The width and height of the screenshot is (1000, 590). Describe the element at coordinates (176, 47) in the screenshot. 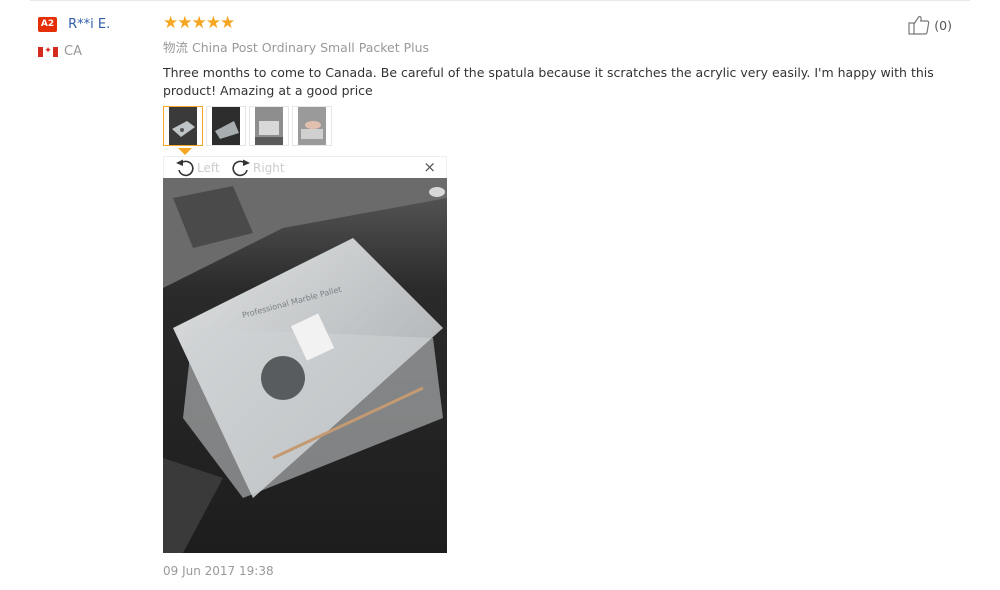

I see `shipping-label: 物流` at that location.